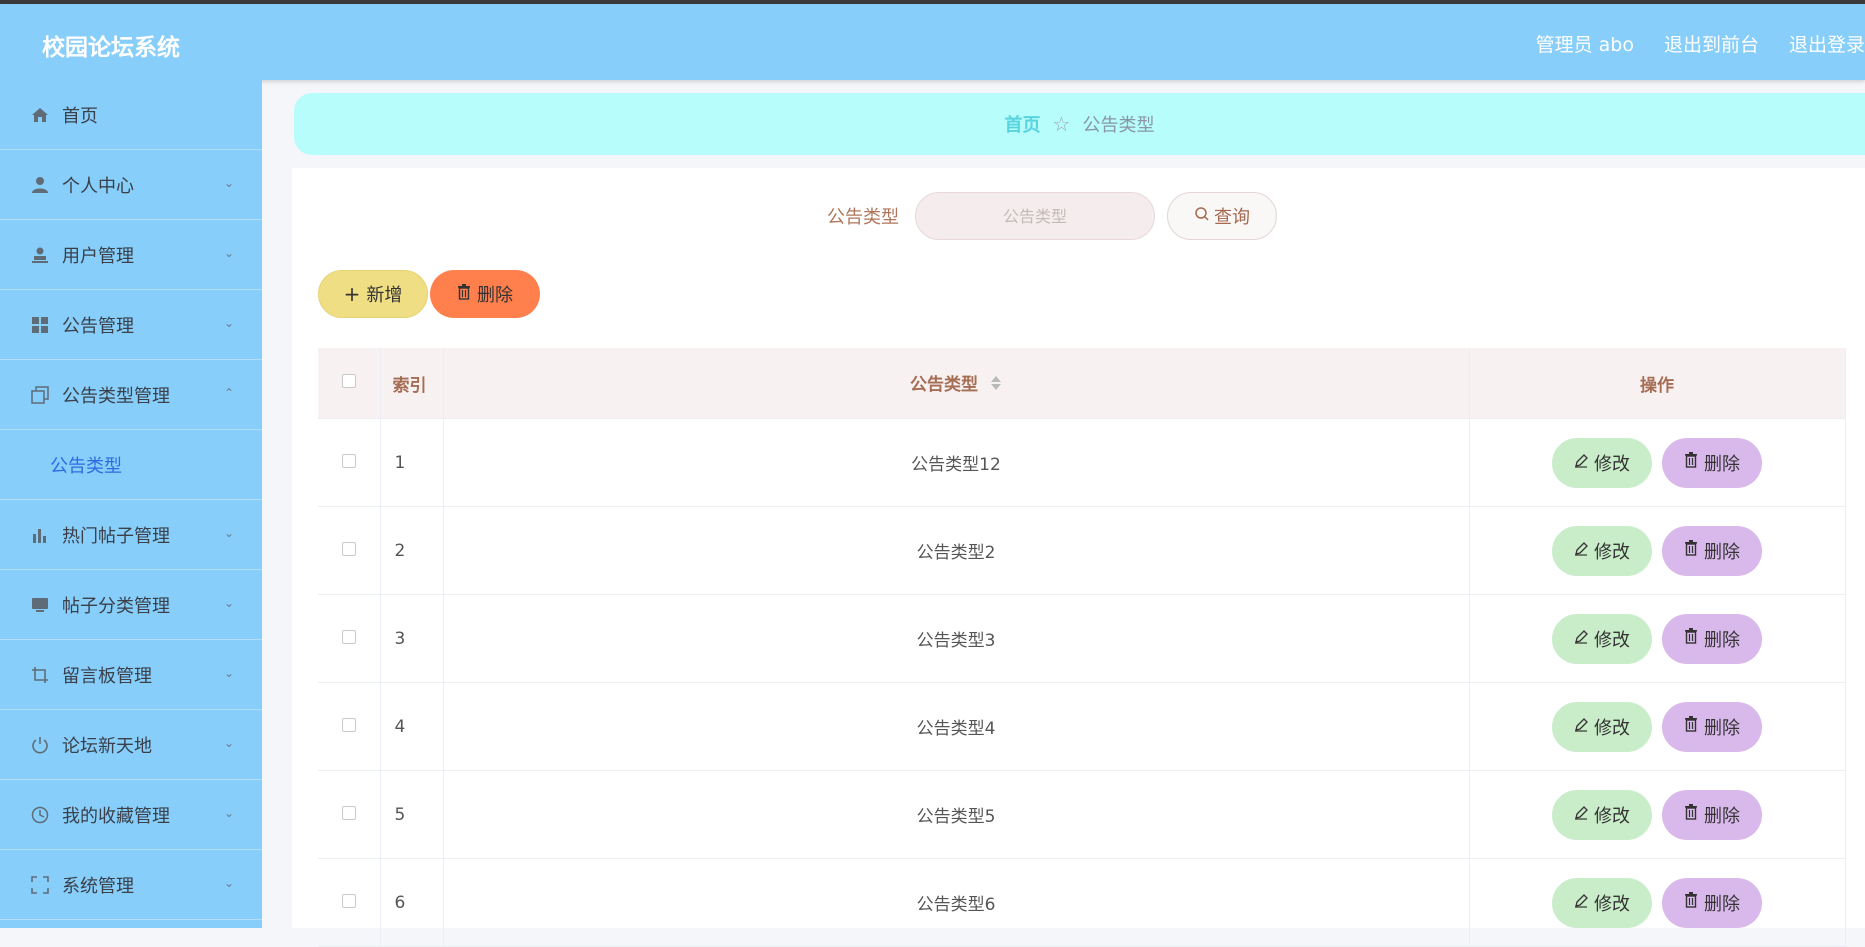  I want to click on header-links: 管理员 abo 退出到前台 退出登录, so click(1700, 43).